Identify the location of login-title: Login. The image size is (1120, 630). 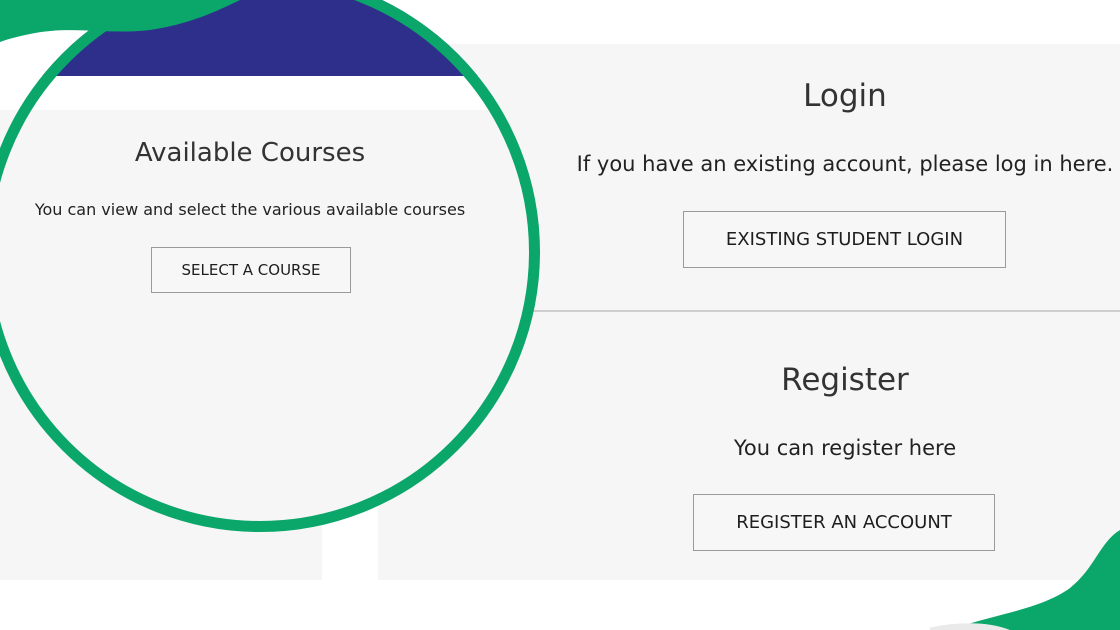
(845, 96).